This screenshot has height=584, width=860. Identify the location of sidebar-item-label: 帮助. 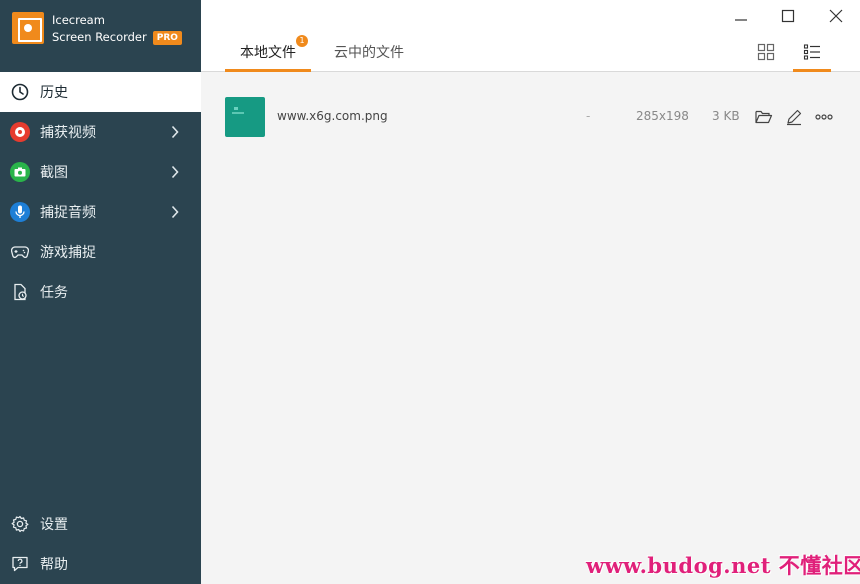
(54, 565).